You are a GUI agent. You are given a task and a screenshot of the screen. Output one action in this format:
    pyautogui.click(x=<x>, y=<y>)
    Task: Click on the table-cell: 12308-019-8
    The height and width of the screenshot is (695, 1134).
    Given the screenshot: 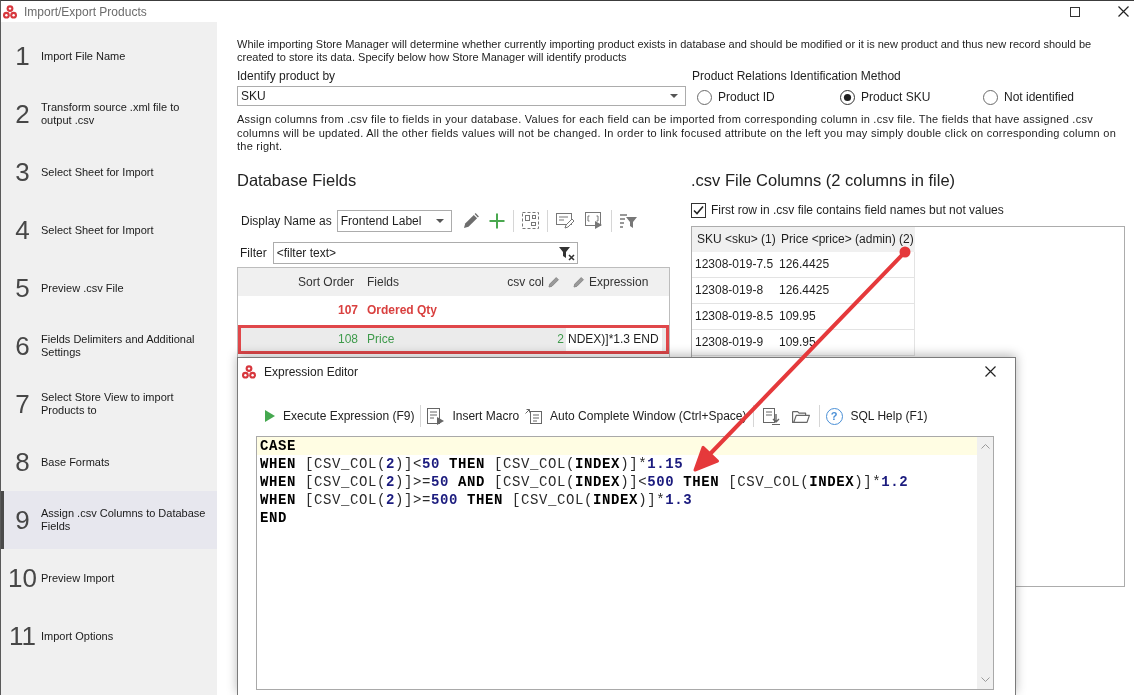 What is the action you would take?
    pyautogui.click(x=734, y=290)
    